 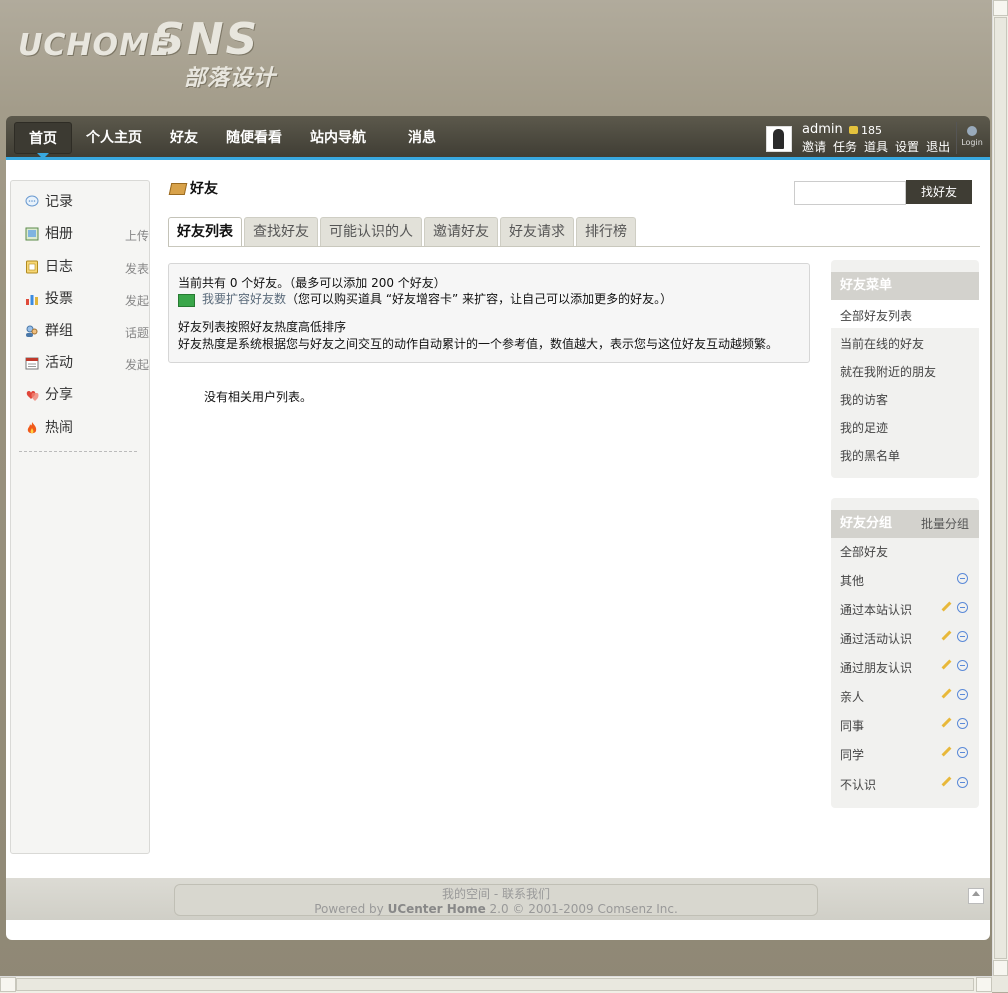 I want to click on nav-friends: 好友, so click(x=184, y=138).